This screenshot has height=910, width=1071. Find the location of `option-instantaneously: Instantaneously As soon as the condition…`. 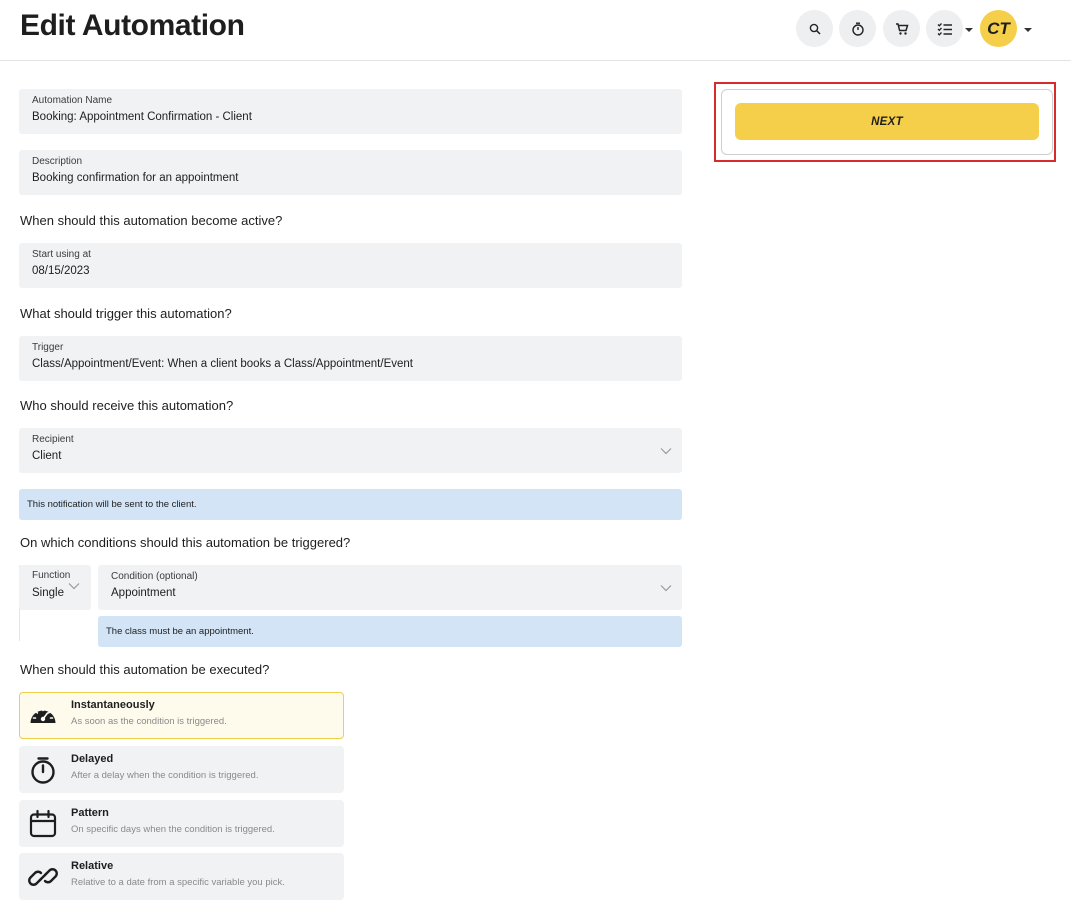

option-instantaneously: Instantaneously As soon as the condition… is located at coordinates (181, 715).